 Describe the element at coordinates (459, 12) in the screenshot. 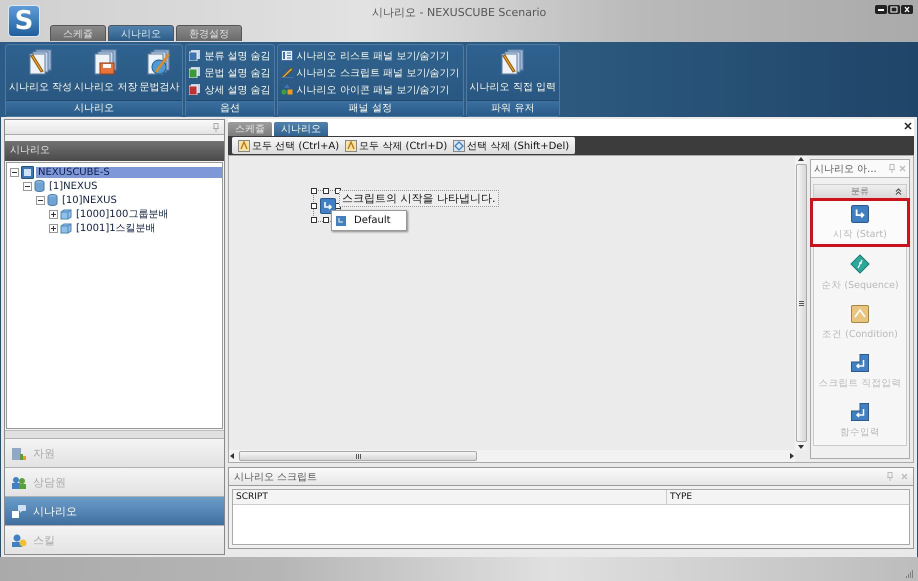

I see `window-title: 시나리오 - NEXUSCUBE Scenario` at that location.